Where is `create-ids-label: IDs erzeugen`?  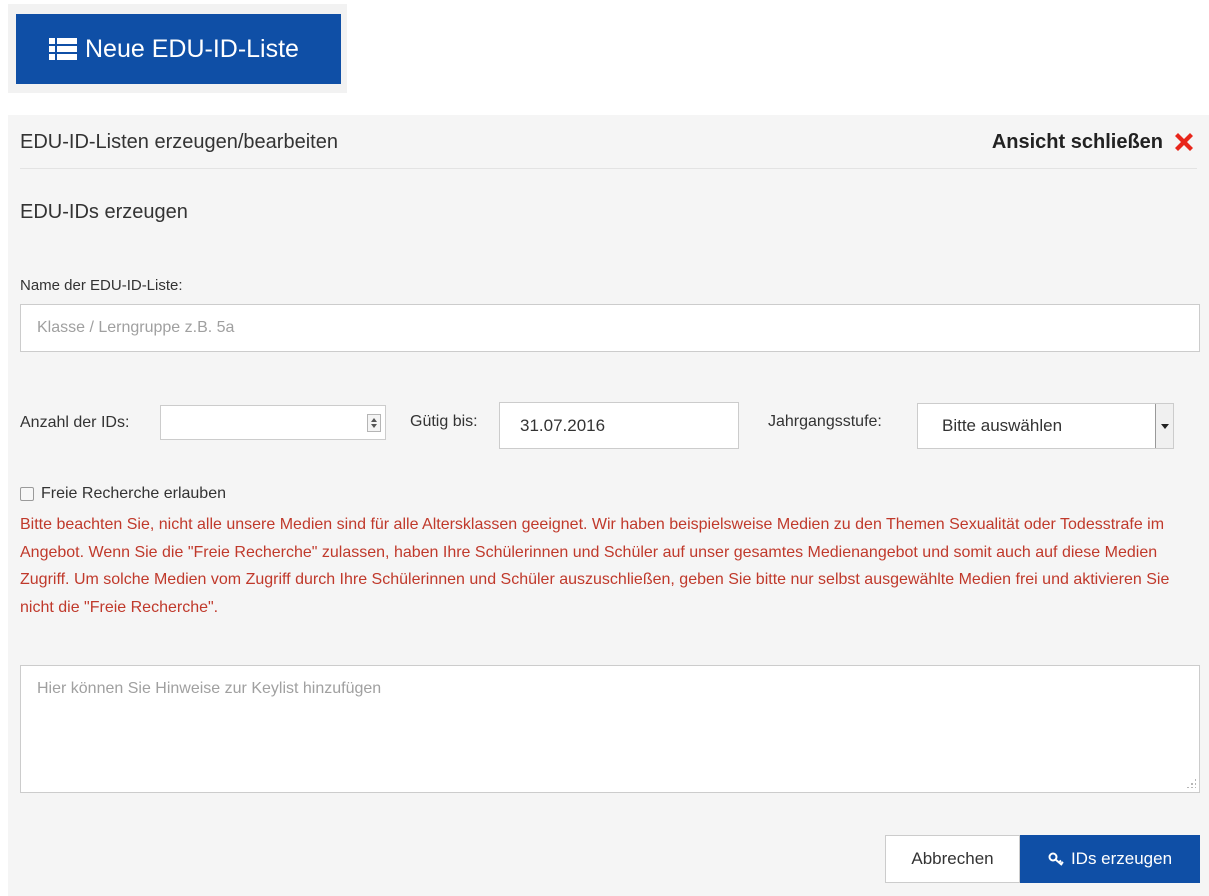
create-ids-label: IDs erzeugen is located at coordinates (1121, 858).